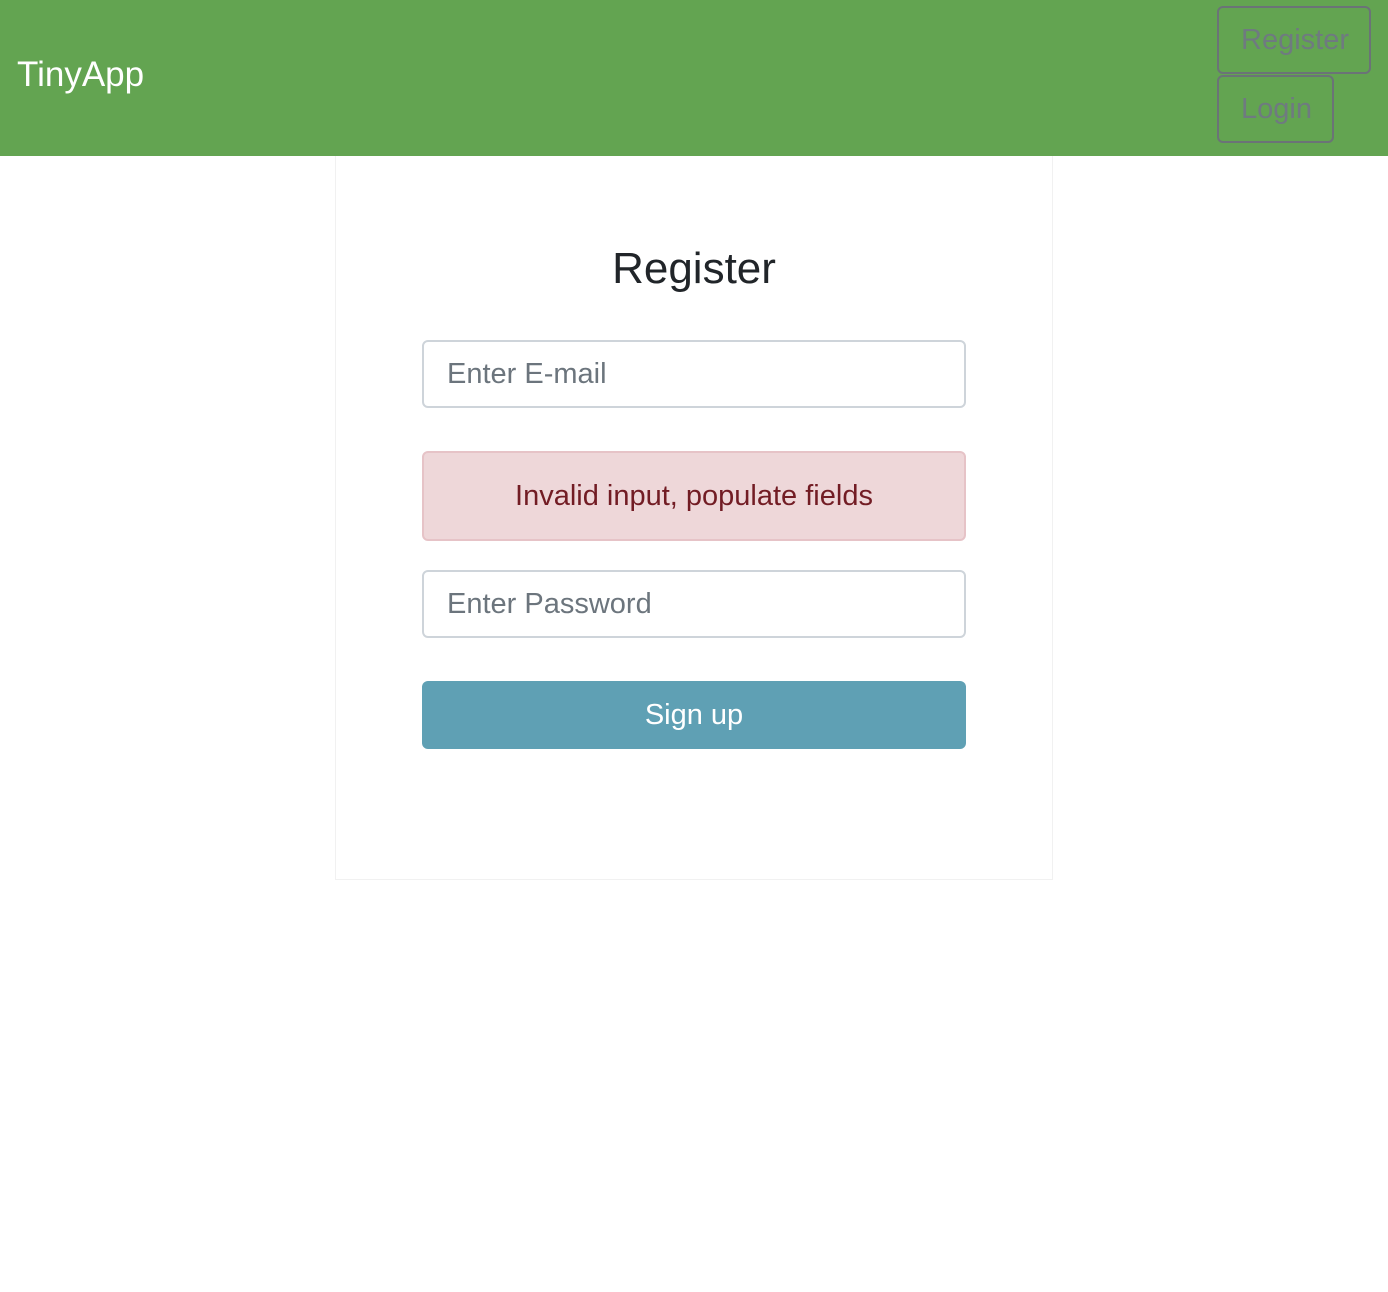 The height and width of the screenshot is (1292, 1388). What do you see at coordinates (694, 715) in the screenshot?
I see `sign-up-button: Sign up` at bounding box center [694, 715].